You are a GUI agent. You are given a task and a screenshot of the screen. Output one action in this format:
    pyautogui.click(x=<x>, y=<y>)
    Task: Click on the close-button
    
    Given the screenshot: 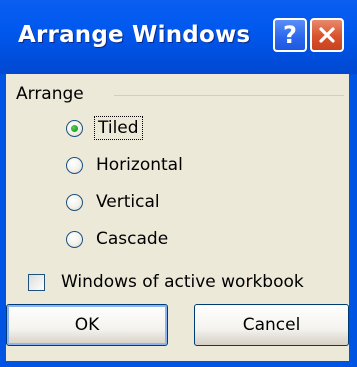 What is the action you would take?
    pyautogui.click(x=327, y=35)
    